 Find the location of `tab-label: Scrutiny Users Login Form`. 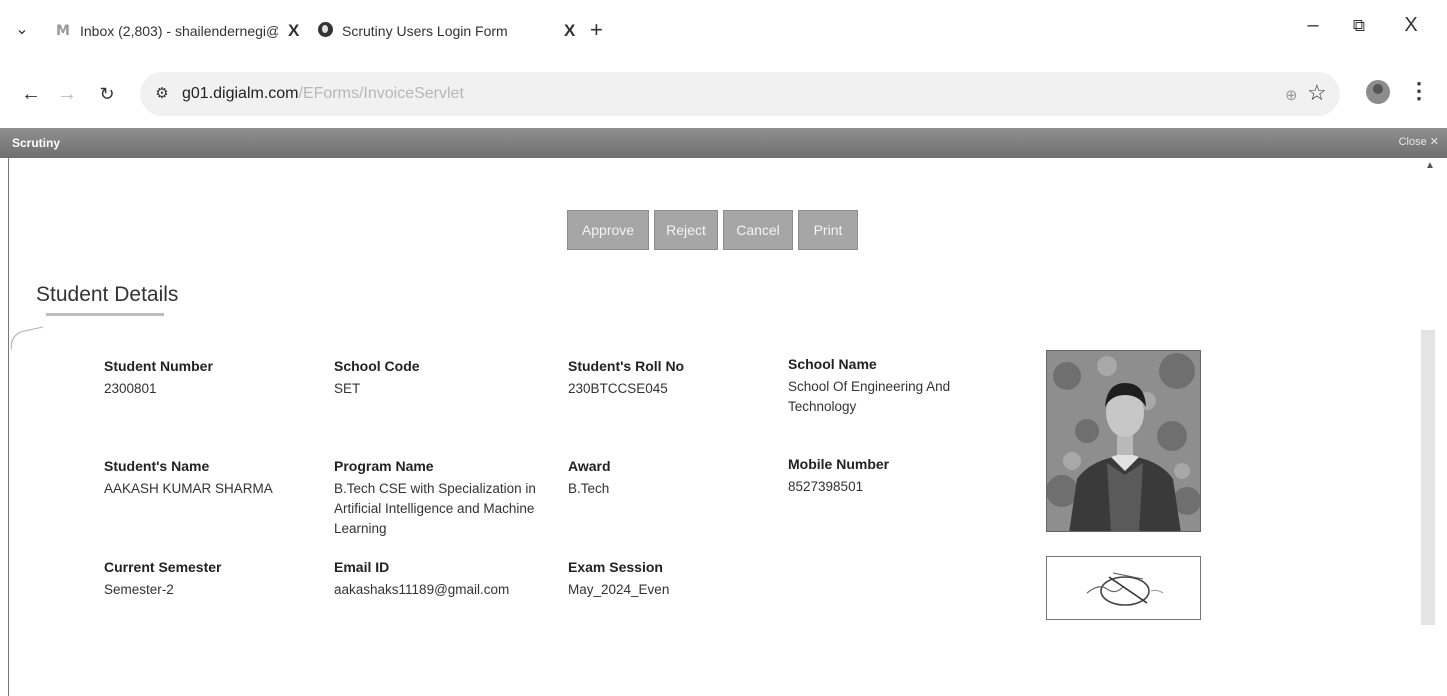

tab-label: Scrutiny Users Login Form is located at coordinates (425, 31).